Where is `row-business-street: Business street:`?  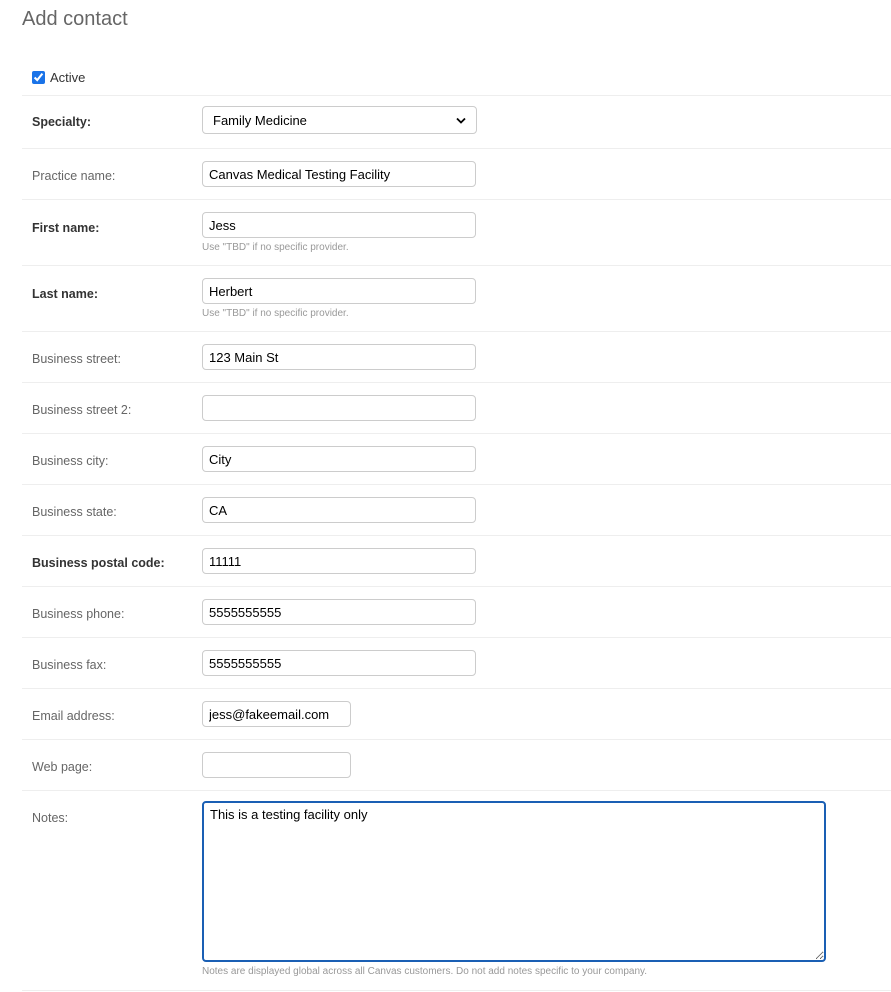
row-business-street: Business street: is located at coordinates (456, 357).